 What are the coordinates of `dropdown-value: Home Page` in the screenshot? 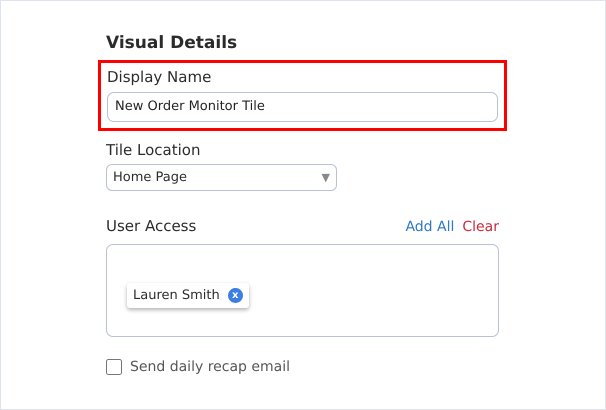 It's located at (150, 178).